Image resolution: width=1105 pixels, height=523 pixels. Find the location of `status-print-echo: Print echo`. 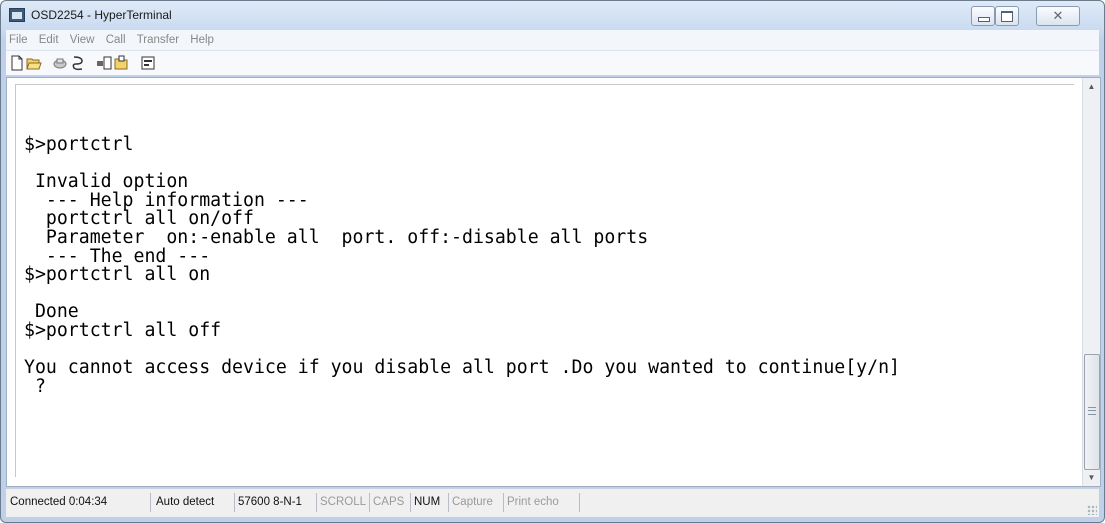

status-print-echo: Print echo is located at coordinates (541, 502).